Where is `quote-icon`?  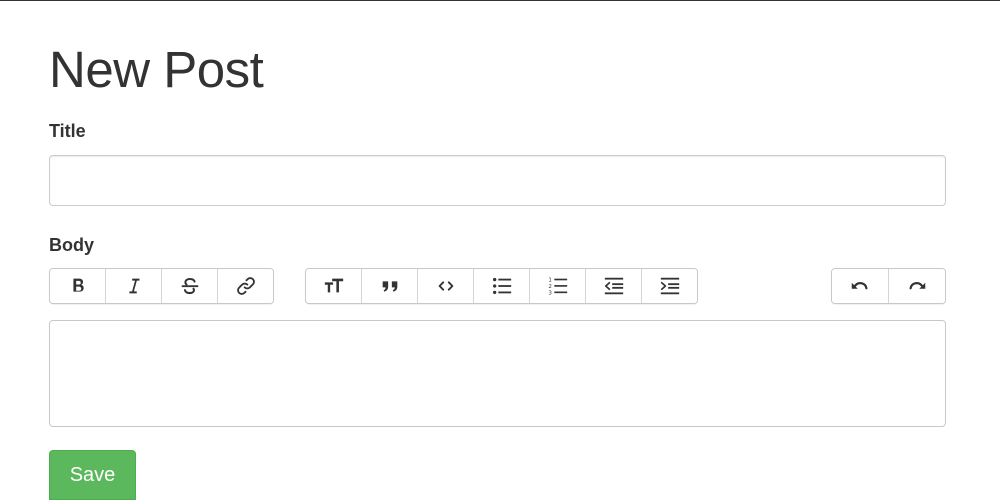 quote-icon is located at coordinates (389, 286).